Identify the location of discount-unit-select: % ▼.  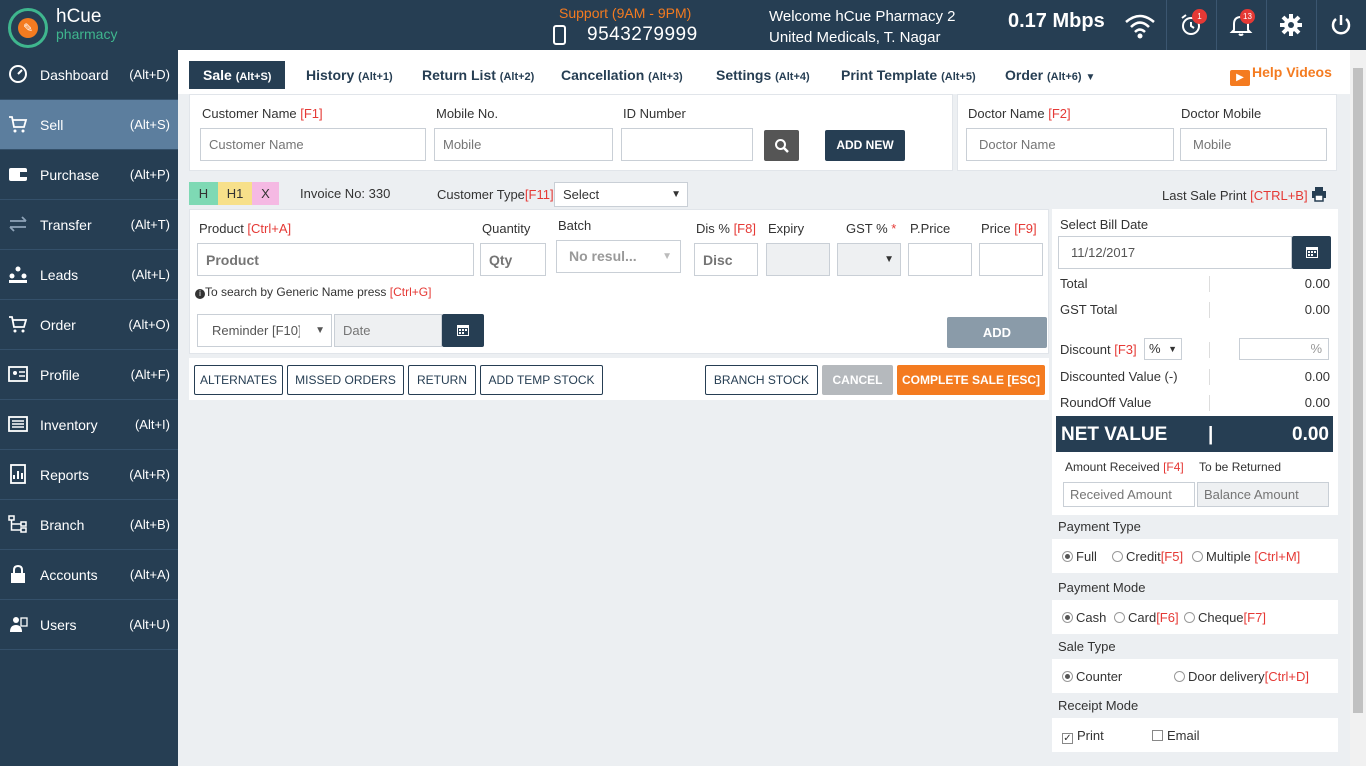
(1163, 349).